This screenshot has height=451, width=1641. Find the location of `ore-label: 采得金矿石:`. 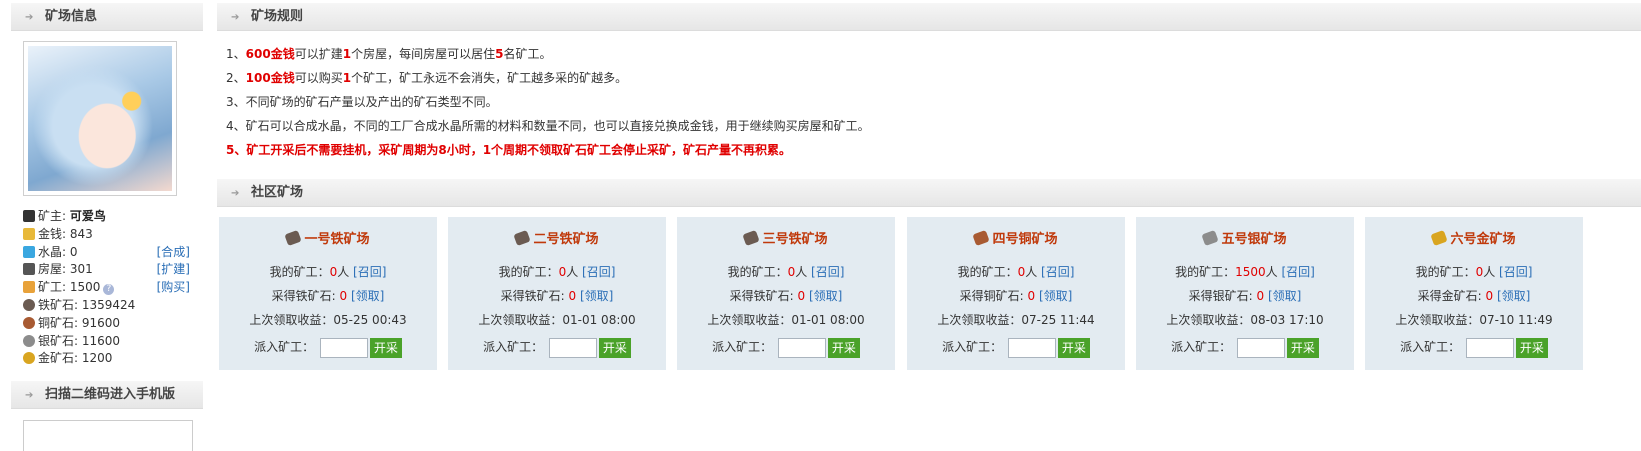

ore-label: 采得金矿石: is located at coordinates (1451, 296).